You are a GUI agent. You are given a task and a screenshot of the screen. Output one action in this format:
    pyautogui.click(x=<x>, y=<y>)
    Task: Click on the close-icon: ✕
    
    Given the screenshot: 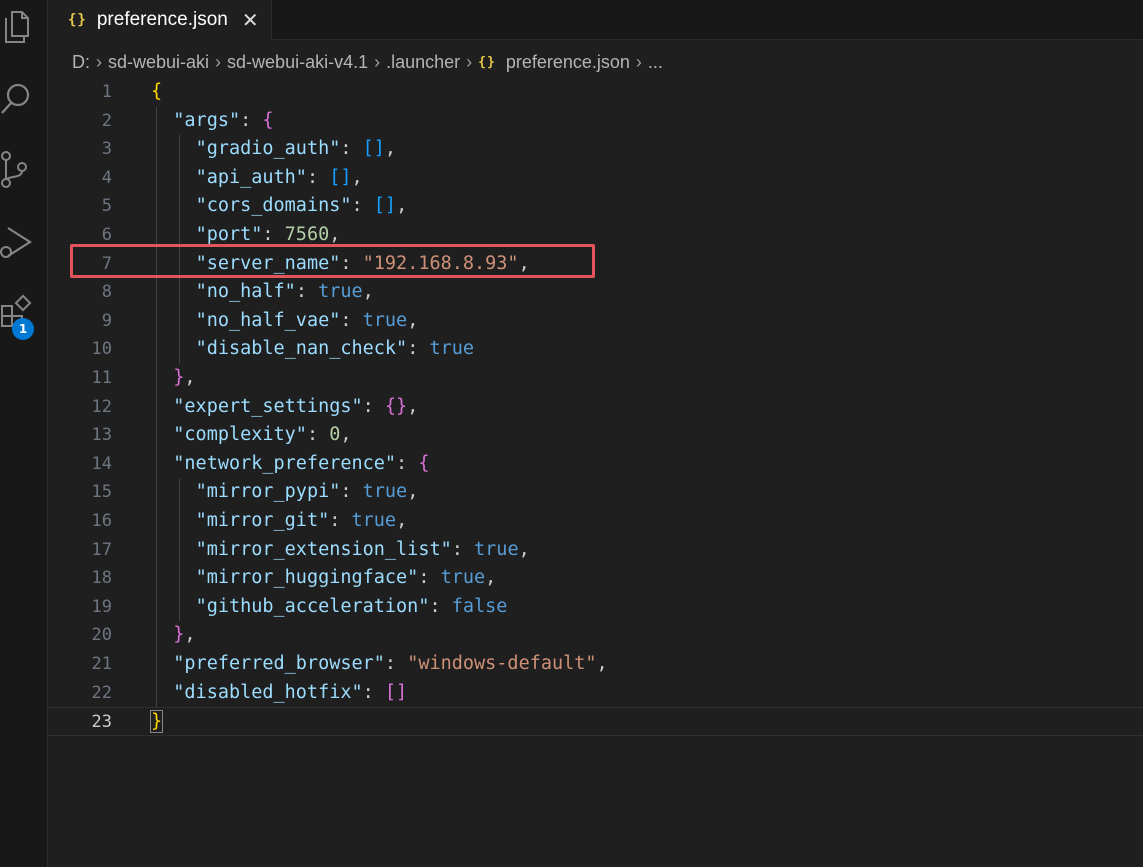 What is the action you would take?
    pyautogui.click(x=250, y=20)
    